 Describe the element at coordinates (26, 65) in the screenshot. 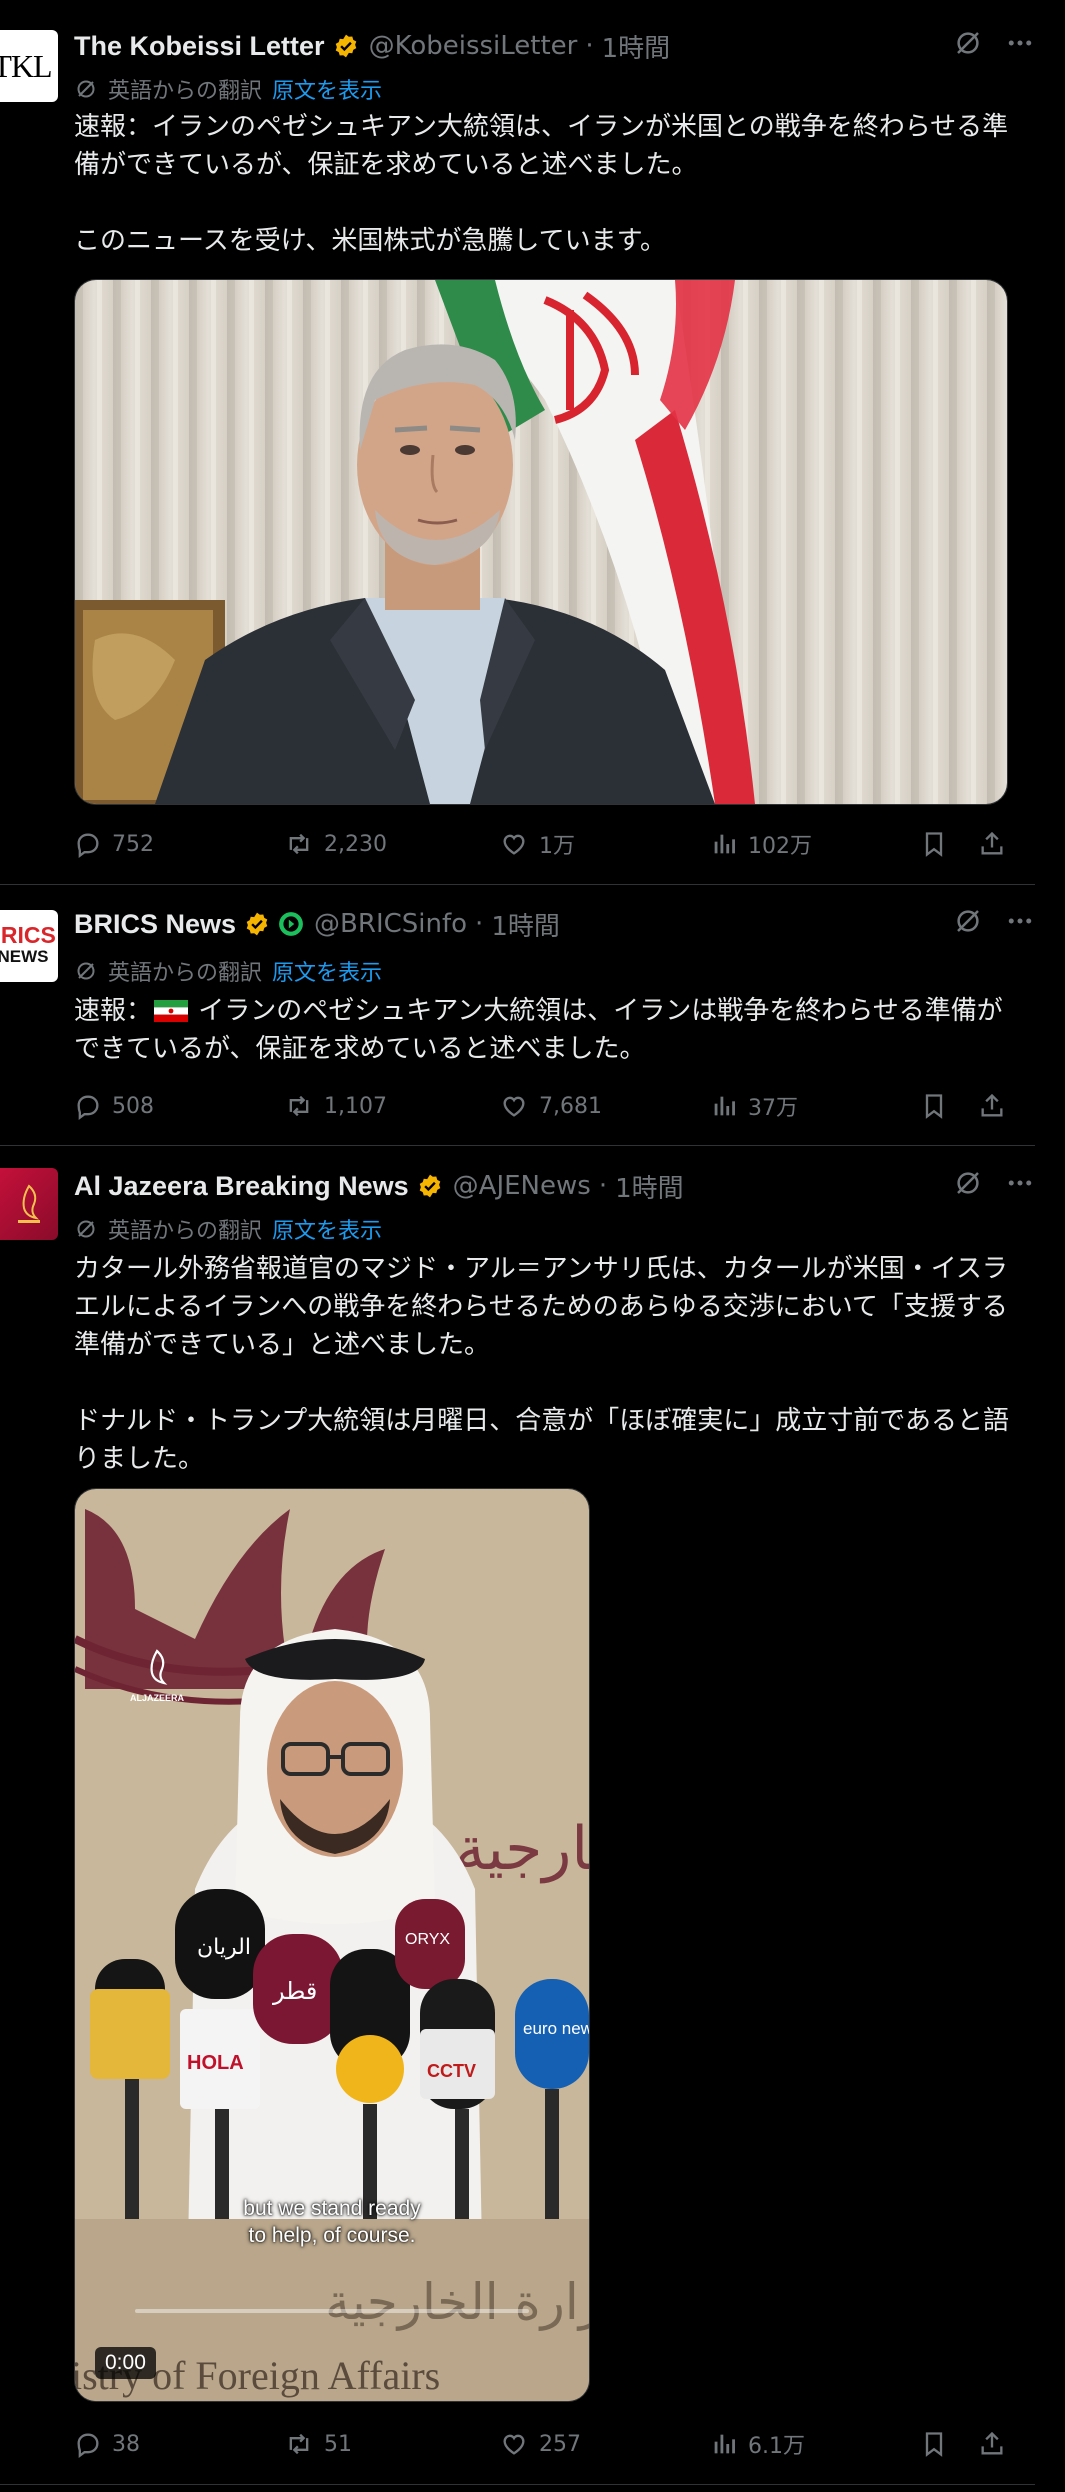

I see `avatar-logo-text: TKL` at that location.